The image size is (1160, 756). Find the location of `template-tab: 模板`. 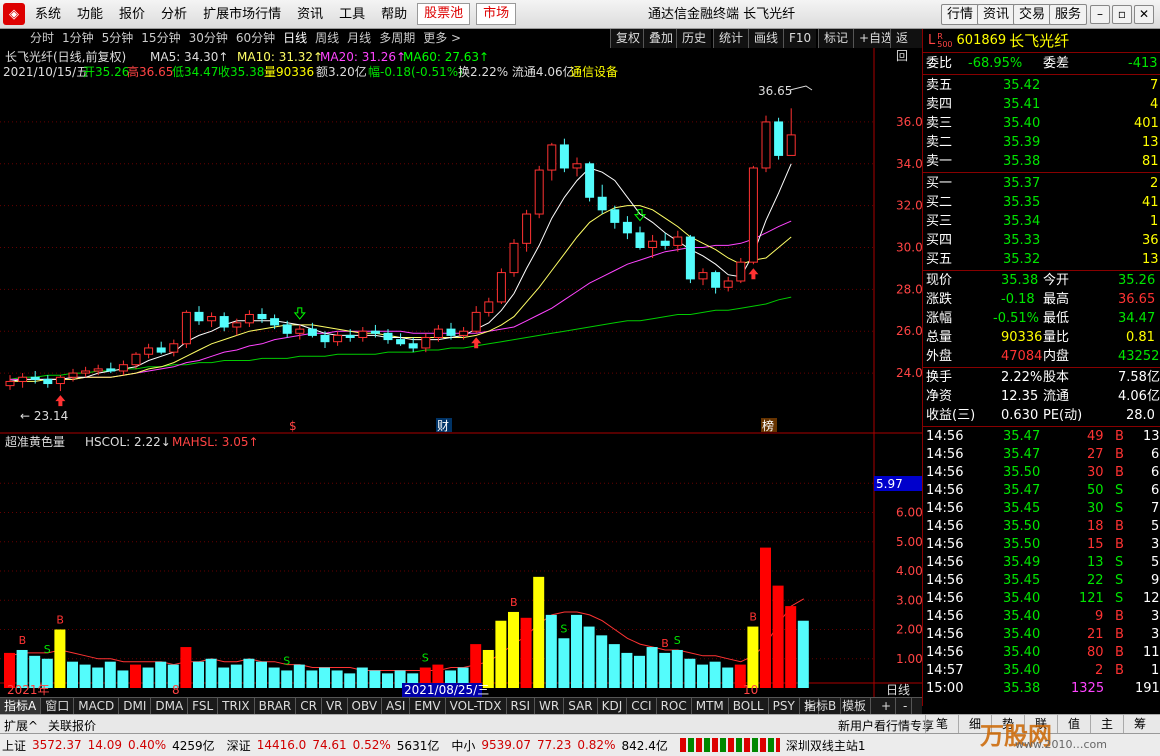

template-tab: 模板 is located at coordinates (855, 706).